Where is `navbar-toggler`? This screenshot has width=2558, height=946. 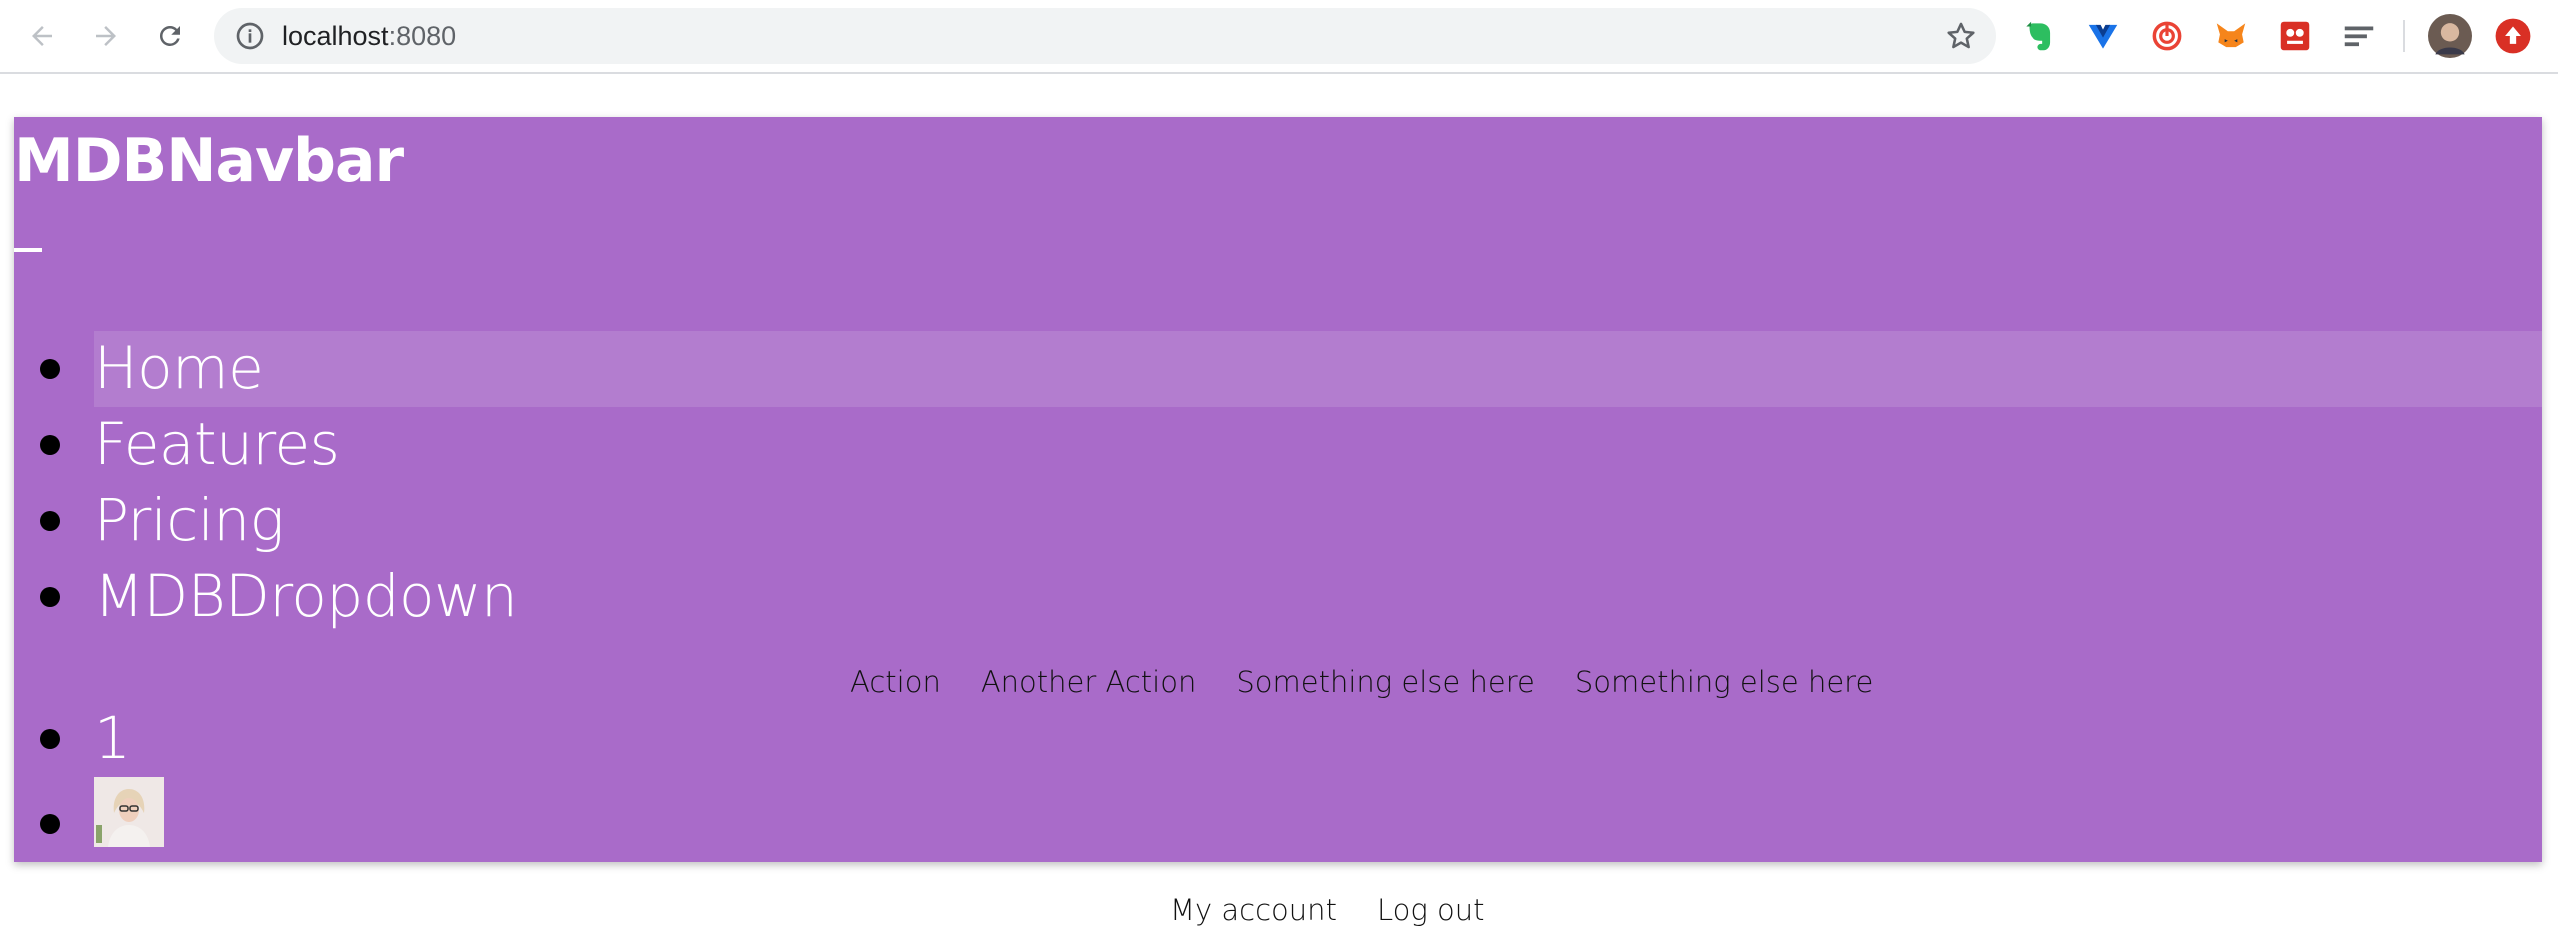
navbar-toggler is located at coordinates (28, 250).